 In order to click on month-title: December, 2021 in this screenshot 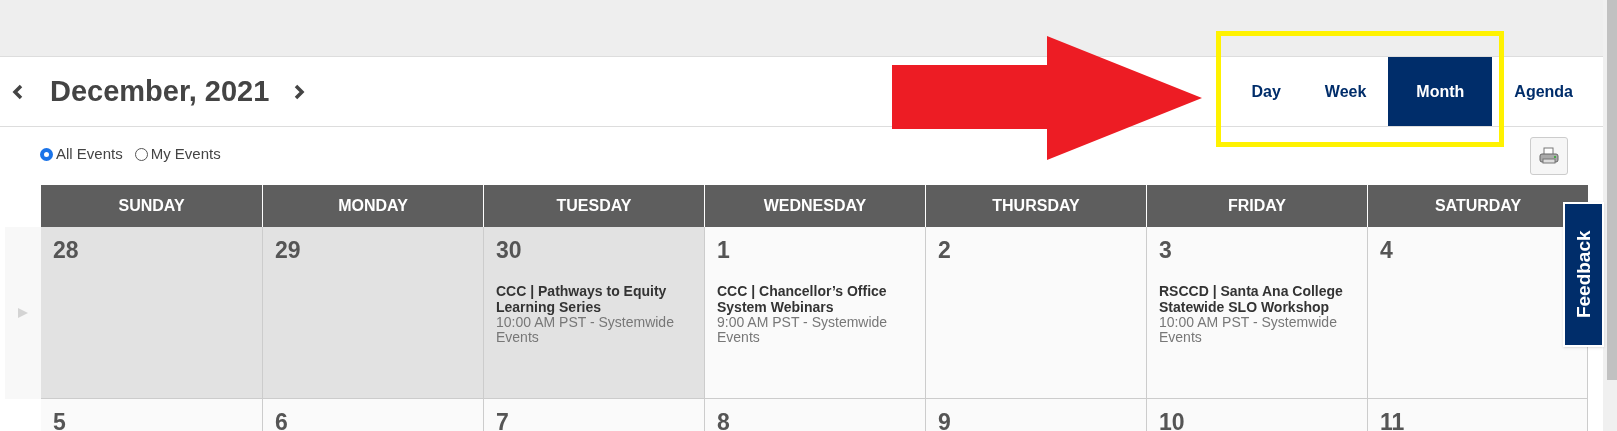, I will do `click(160, 91)`.